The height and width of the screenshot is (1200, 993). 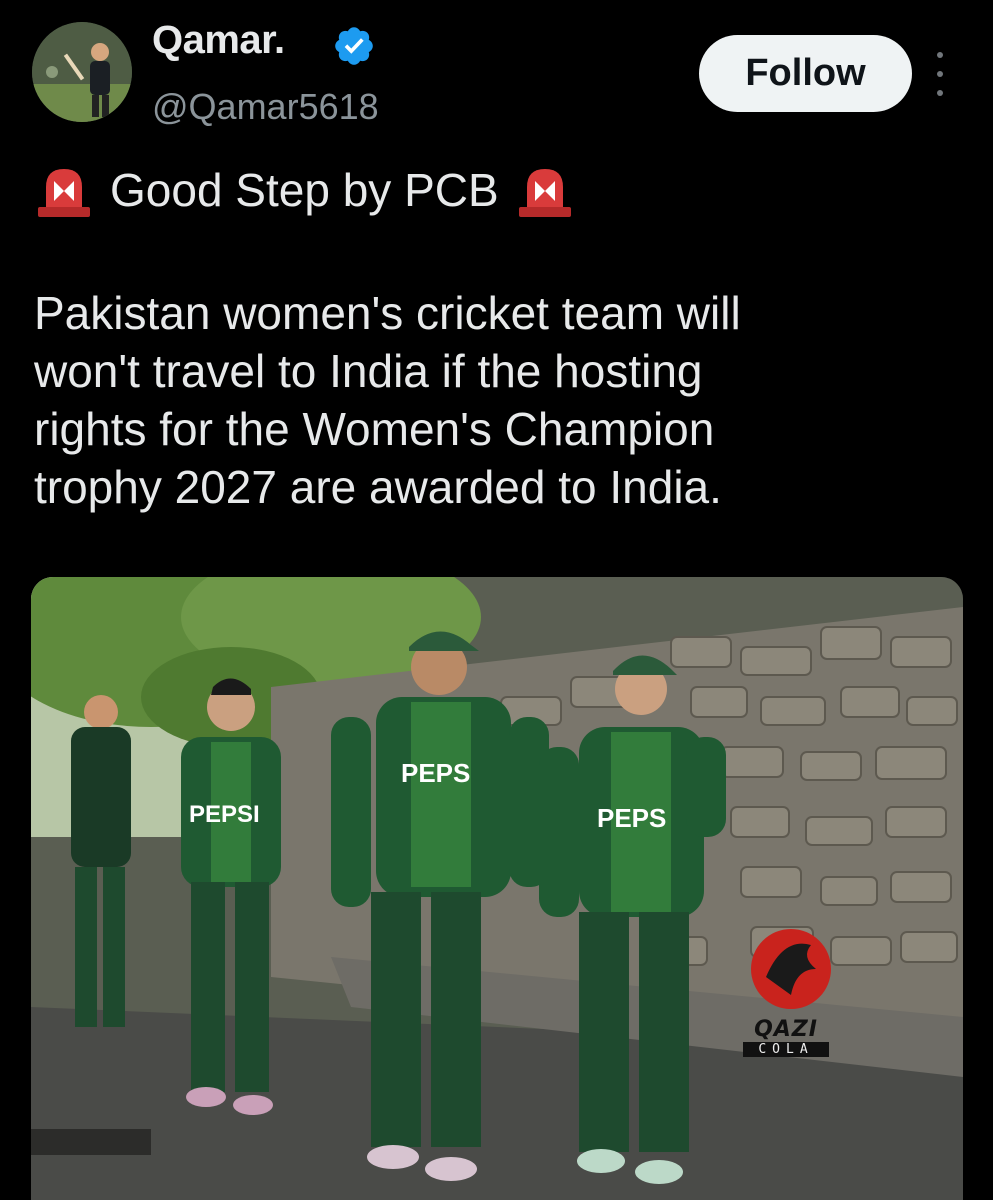 I want to click on headline-text: Good Step by PCB, so click(x=304, y=190).